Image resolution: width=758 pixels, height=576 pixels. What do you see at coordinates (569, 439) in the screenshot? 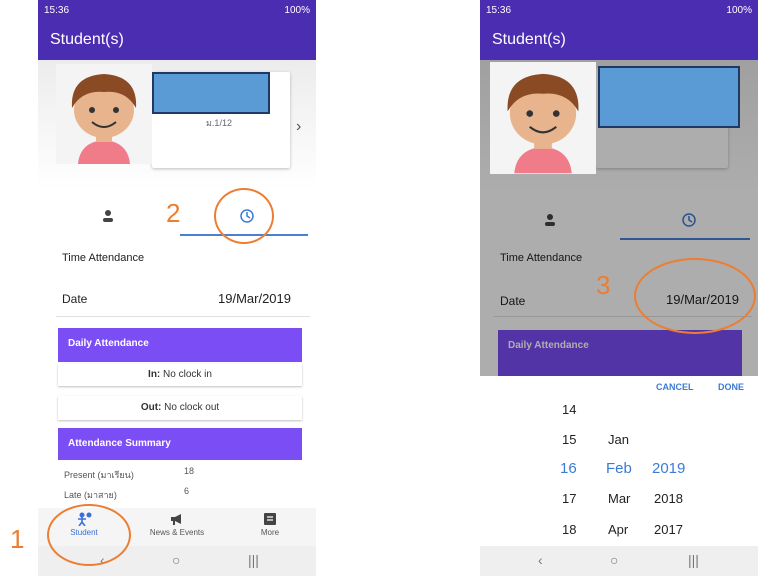
I see `picker-day: 15` at bounding box center [569, 439].